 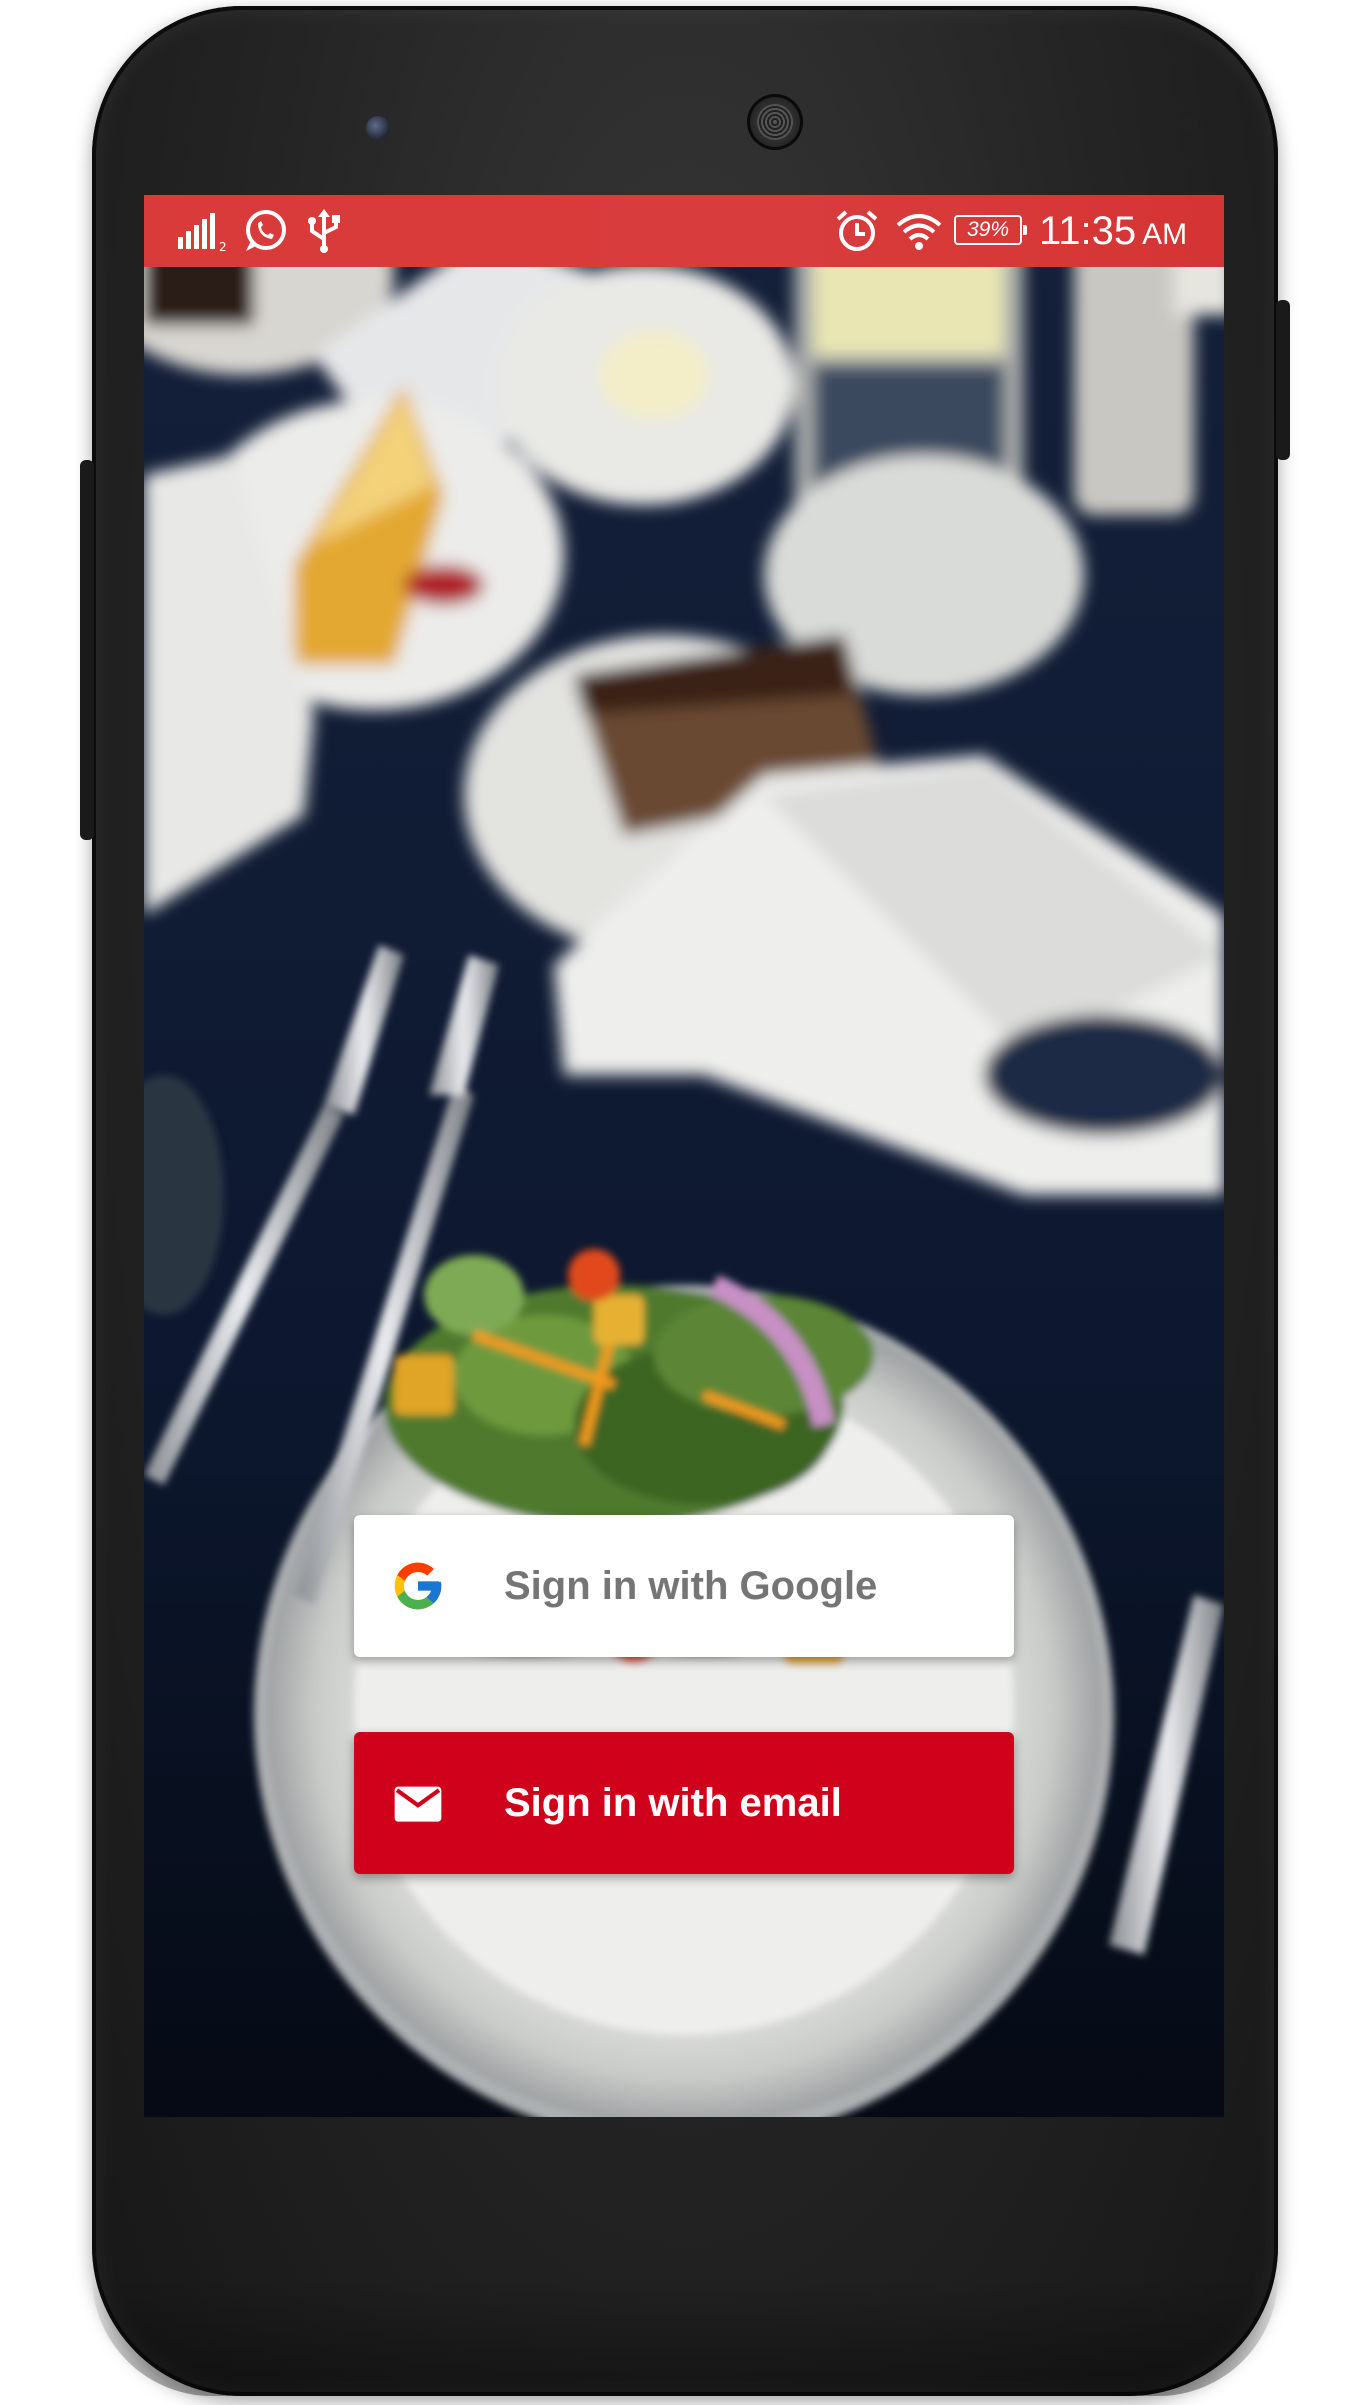 I want to click on front-camera, so click(x=378, y=128).